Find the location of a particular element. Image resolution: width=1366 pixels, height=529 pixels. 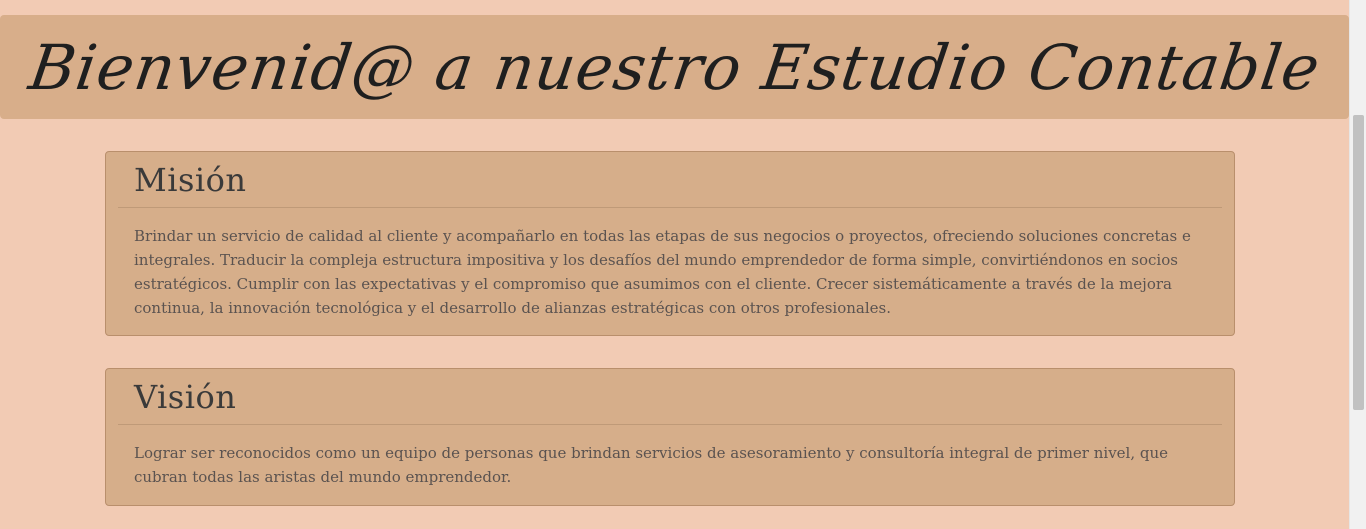

mision-card-header: Misión is located at coordinates (670, 180).